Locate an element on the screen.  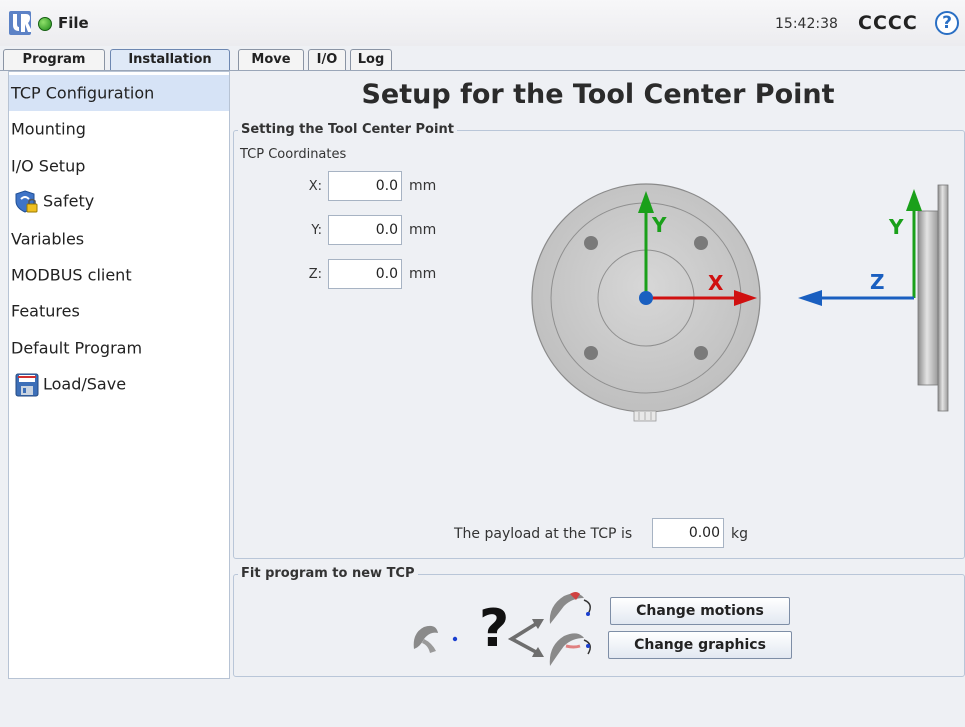
sidebar-item-label: I/O Setup is located at coordinates (48, 166).